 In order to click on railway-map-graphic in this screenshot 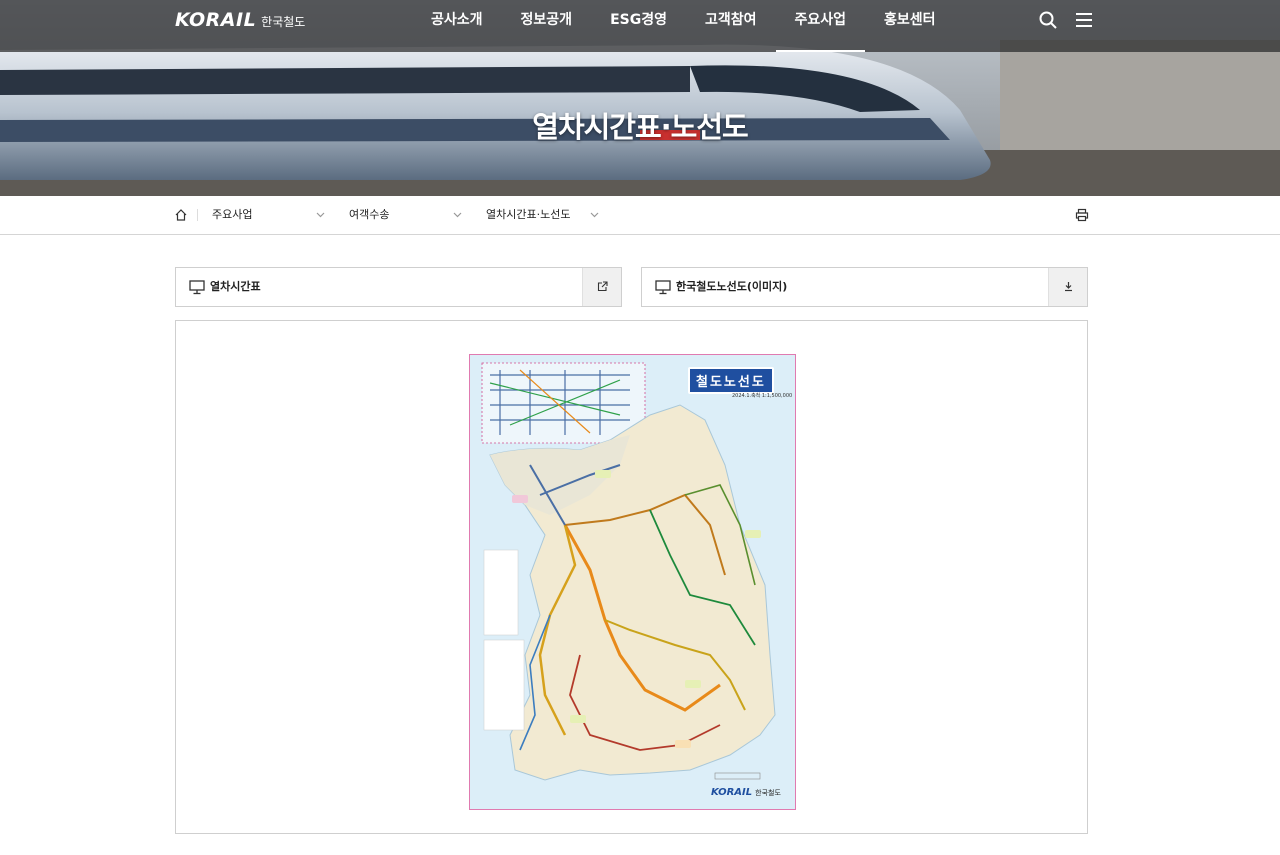, I will do `click(632, 582)`.